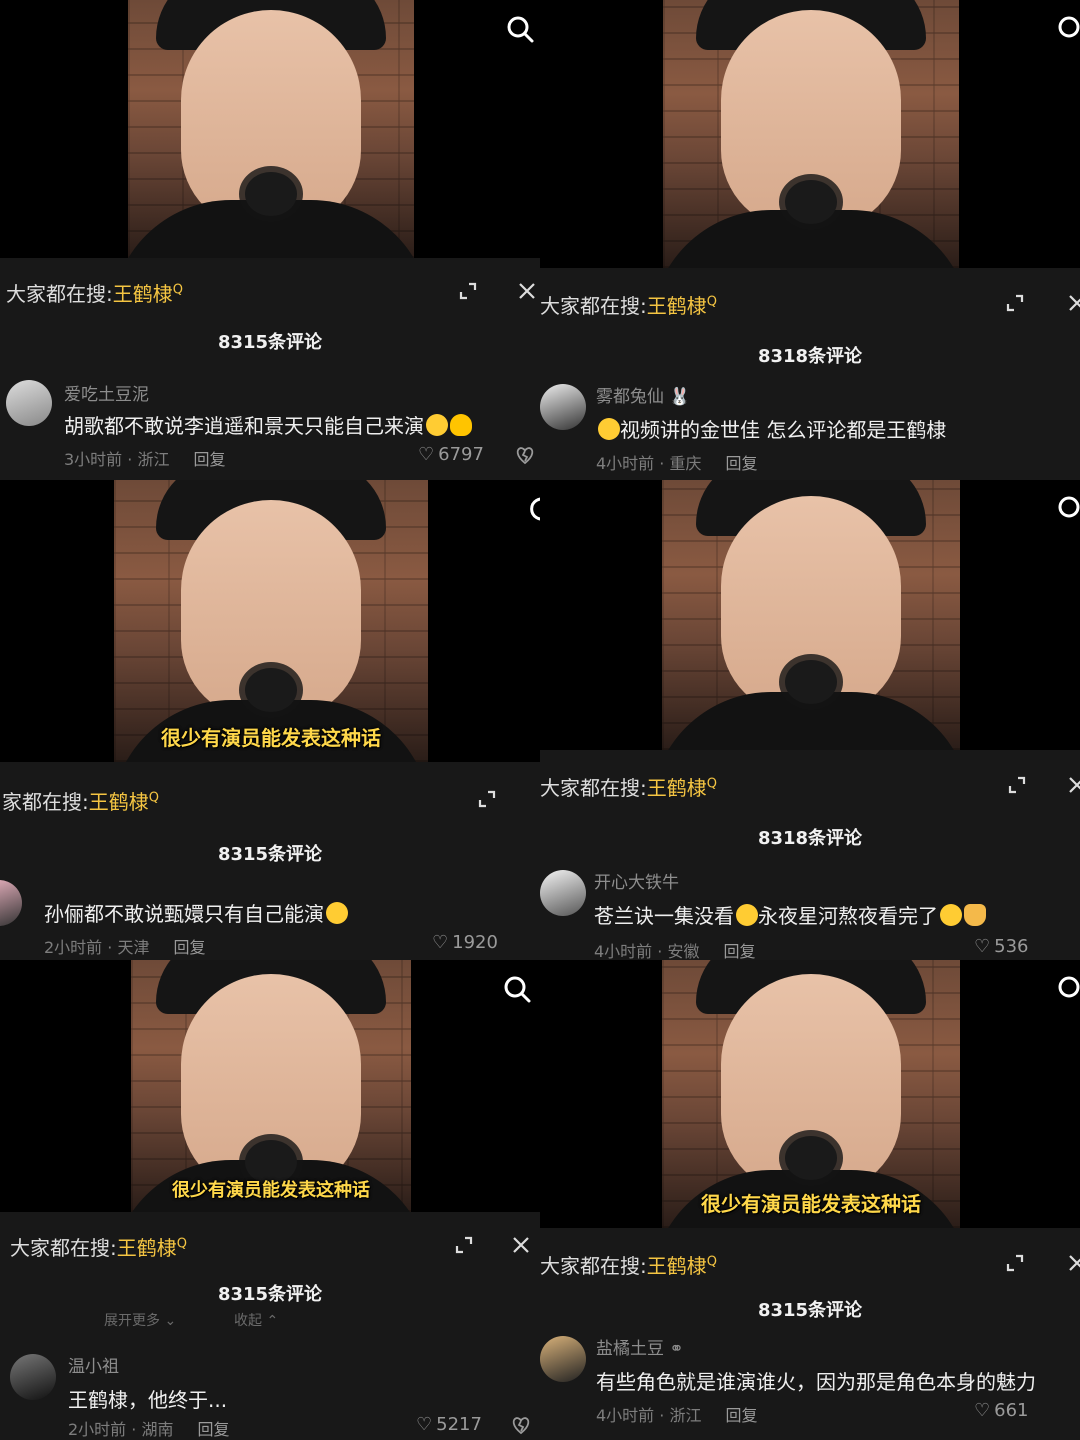  Describe the element at coordinates (140, 1320) in the screenshot. I see `expand-more-button: 展开更多 ⌄` at that location.